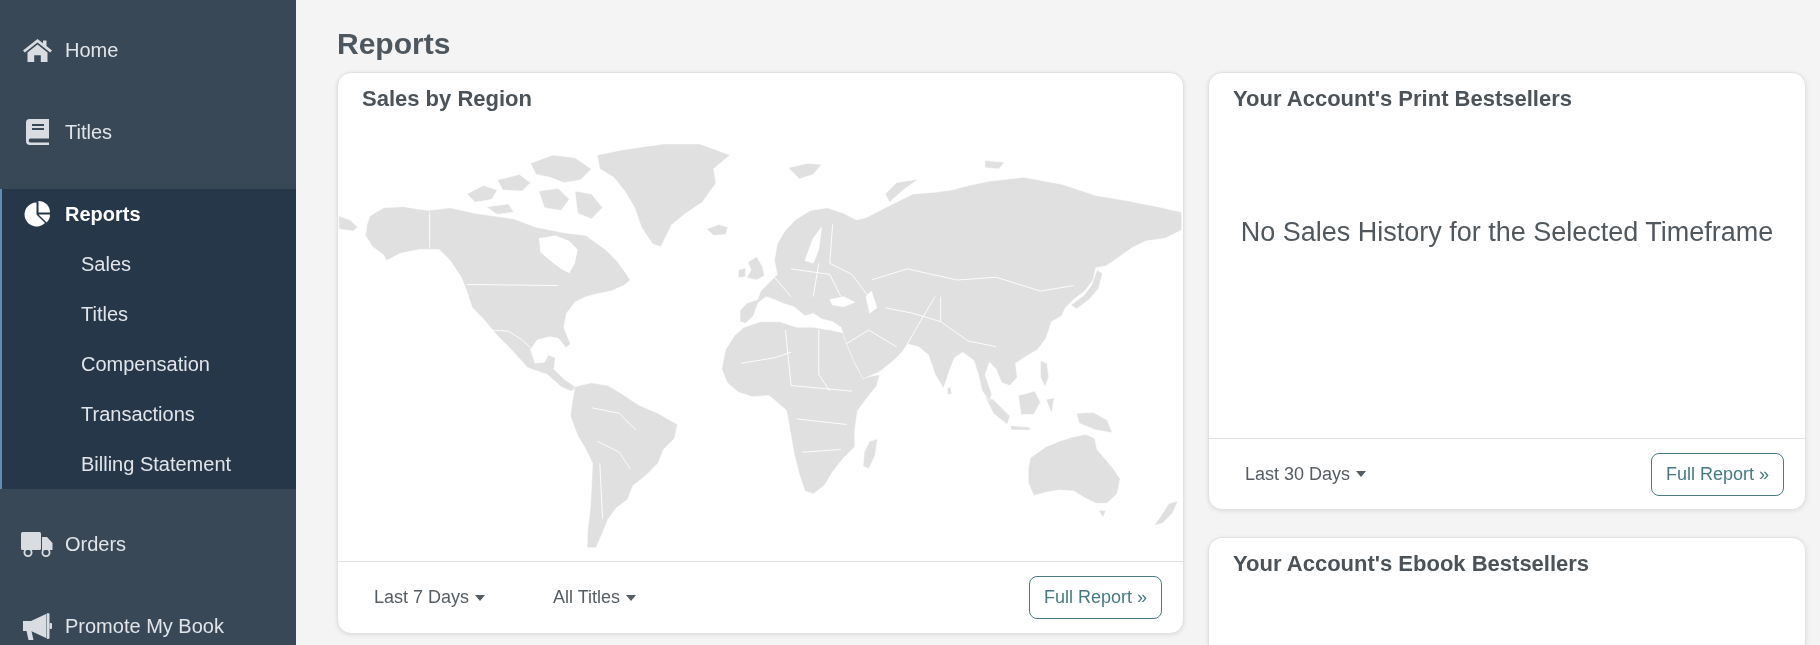 The width and height of the screenshot is (1820, 645). I want to click on book-icon, so click(37, 132).